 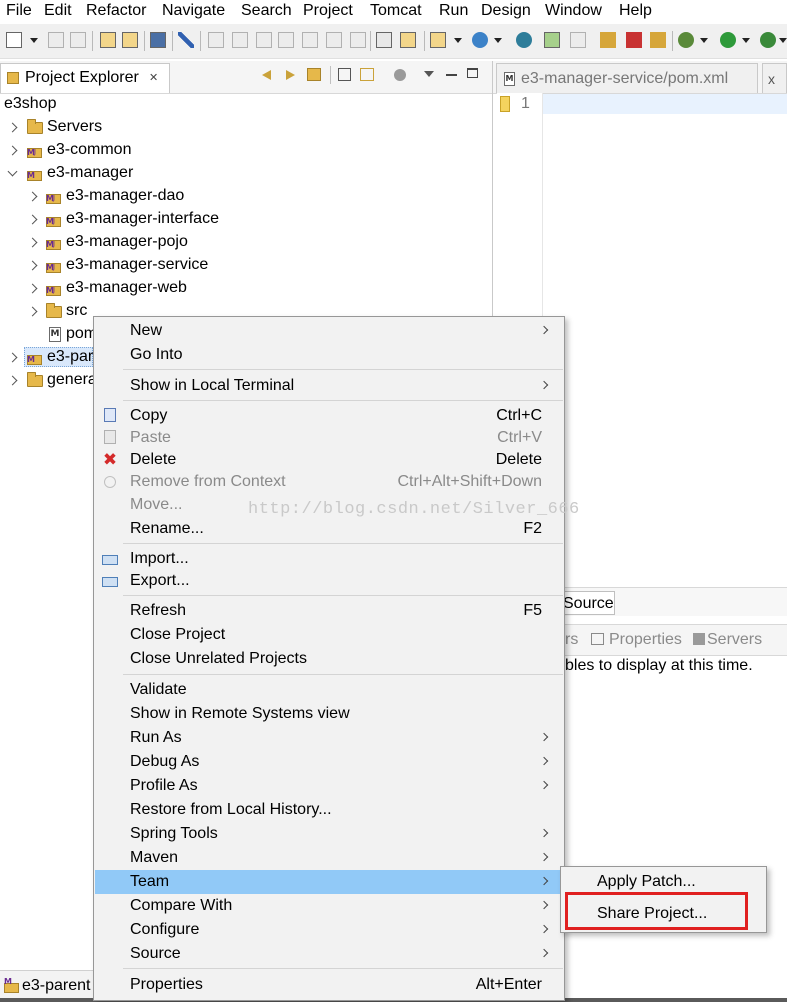 I want to click on tree-item-e3-common: MJ e3-common, so click(x=246, y=150).